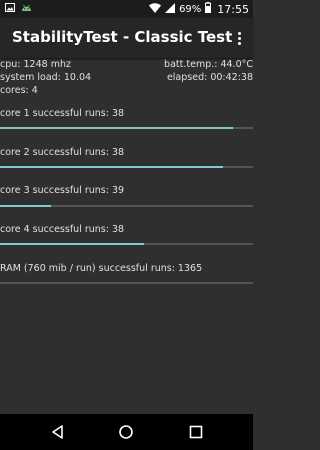  Describe the element at coordinates (196, 432) in the screenshot. I see `recents-icon` at that location.